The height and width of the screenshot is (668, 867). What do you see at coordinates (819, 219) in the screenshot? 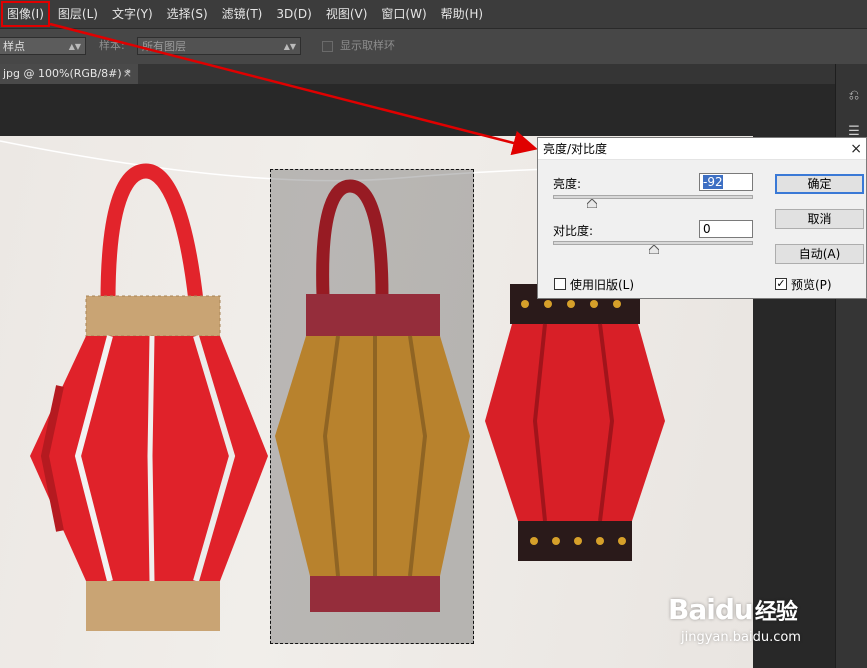
I see `cancel-button: 取消` at bounding box center [819, 219].